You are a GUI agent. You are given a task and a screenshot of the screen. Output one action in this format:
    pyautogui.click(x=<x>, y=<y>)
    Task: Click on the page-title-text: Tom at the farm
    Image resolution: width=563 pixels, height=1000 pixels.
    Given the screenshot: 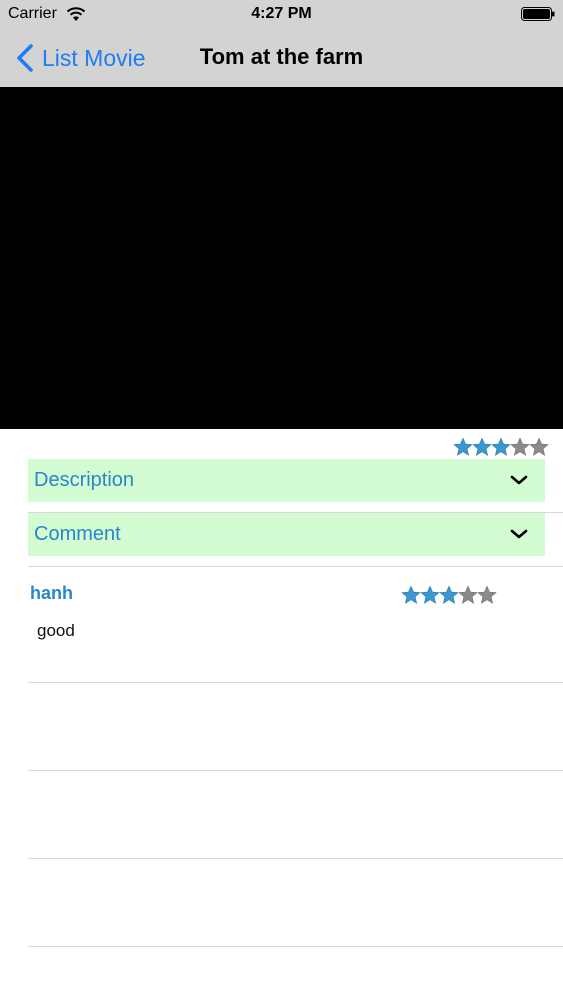 What is the action you would take?
    pyautogui.click(x=281, y=56)
    